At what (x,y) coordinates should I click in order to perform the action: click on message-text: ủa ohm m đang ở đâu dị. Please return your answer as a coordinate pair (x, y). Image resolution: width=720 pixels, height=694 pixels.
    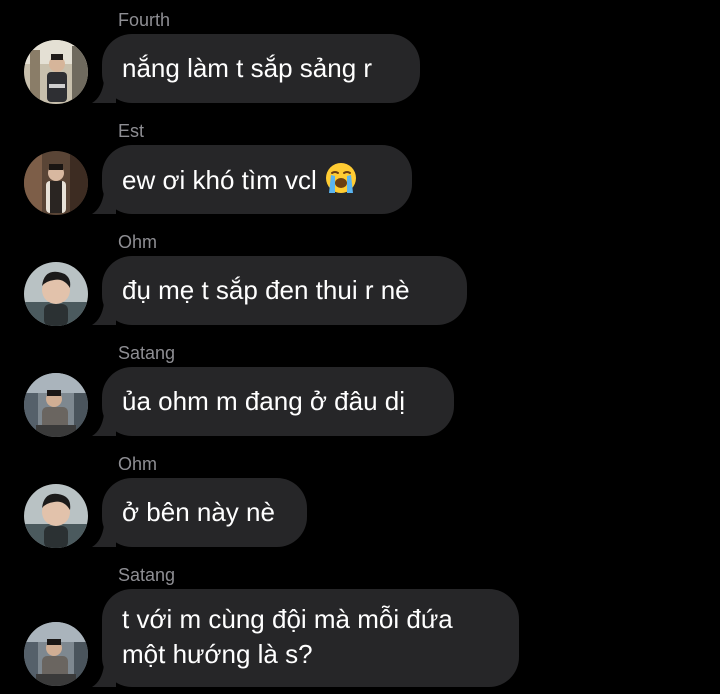
    Looking at the image, I should click on (264, 401).